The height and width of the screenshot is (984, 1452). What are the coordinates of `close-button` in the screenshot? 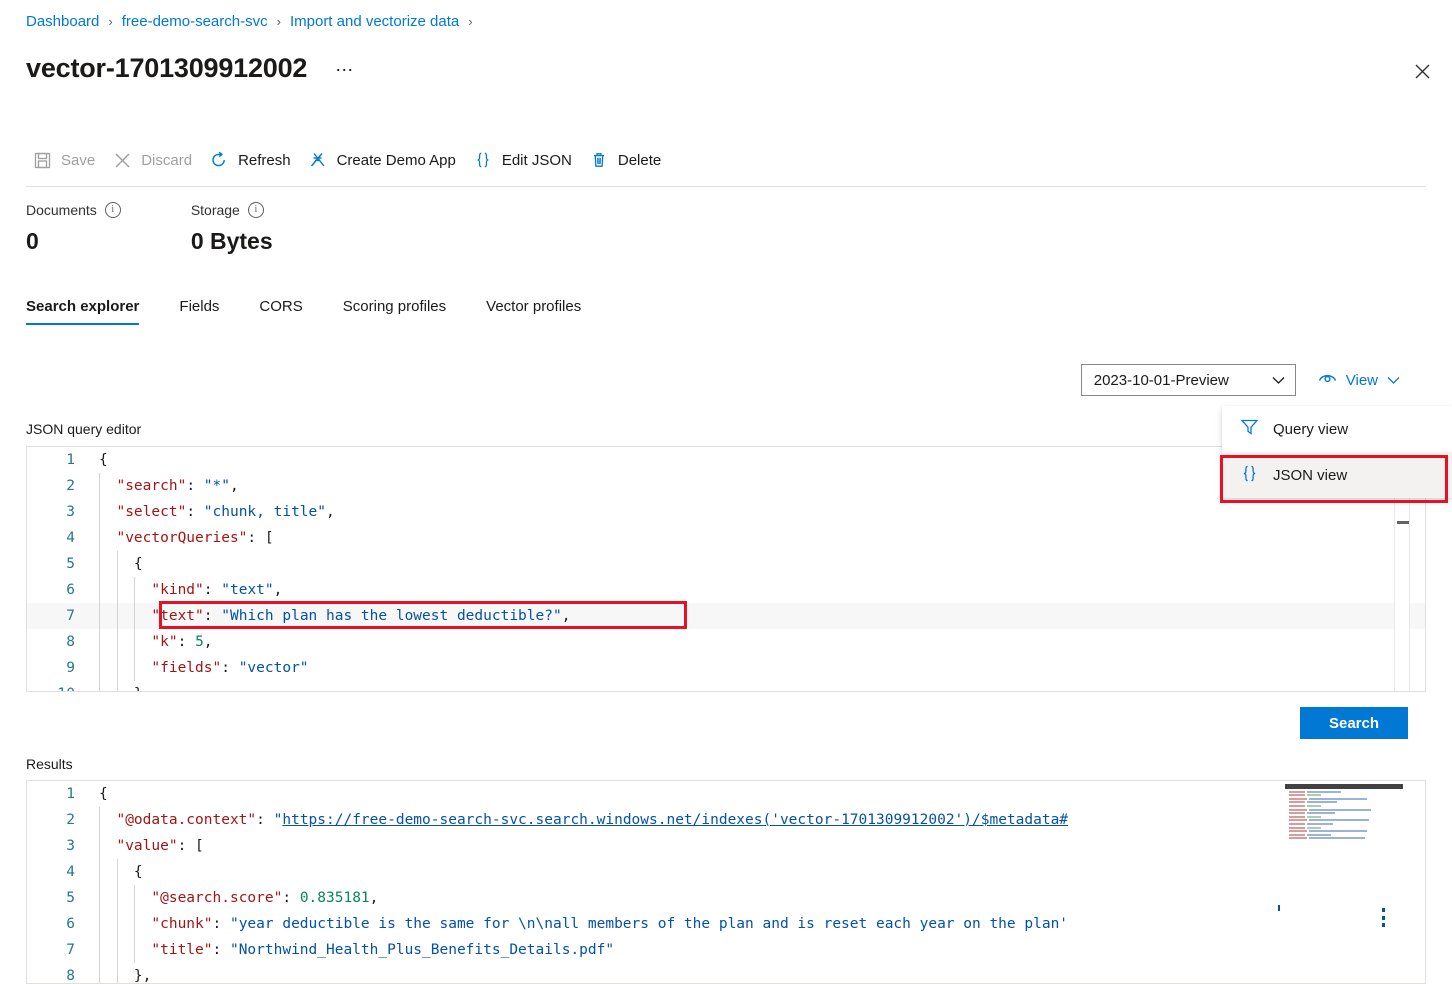 It's located at (1422, 71).